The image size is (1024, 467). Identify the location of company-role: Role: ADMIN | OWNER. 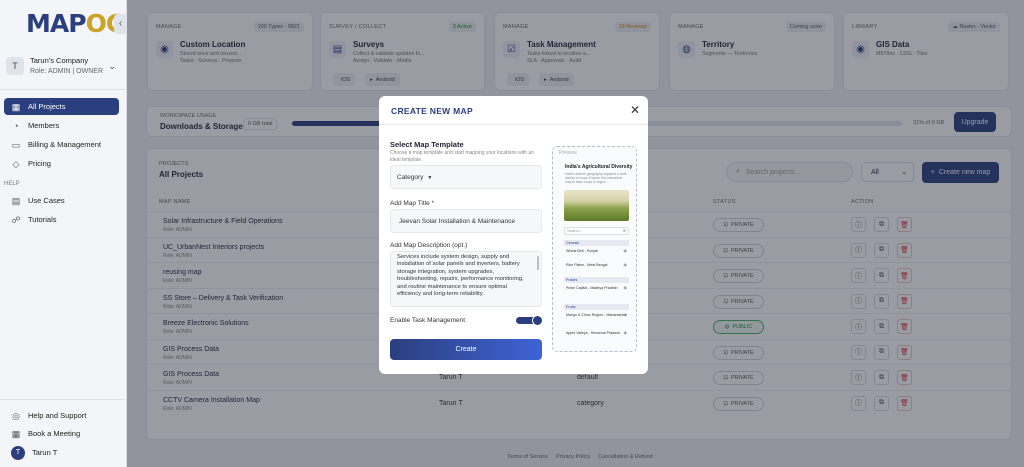
(66, 71).